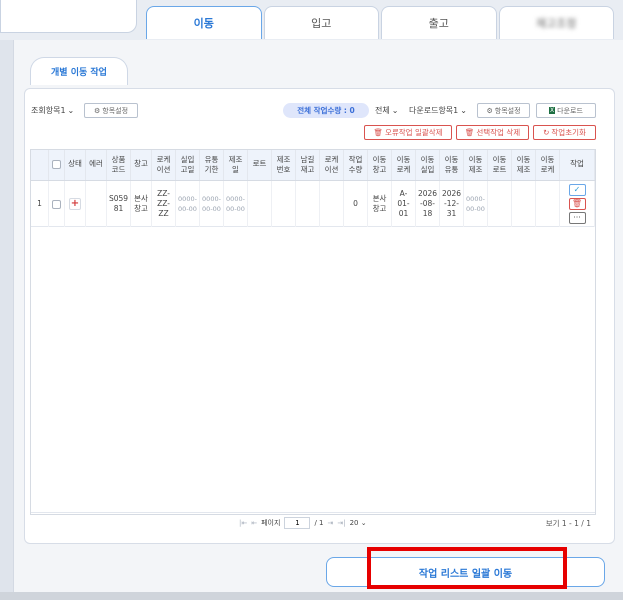 The image size is (623, 600). I want to click on view-info: 보기 1 - 1 / 1, so click(568, 523).